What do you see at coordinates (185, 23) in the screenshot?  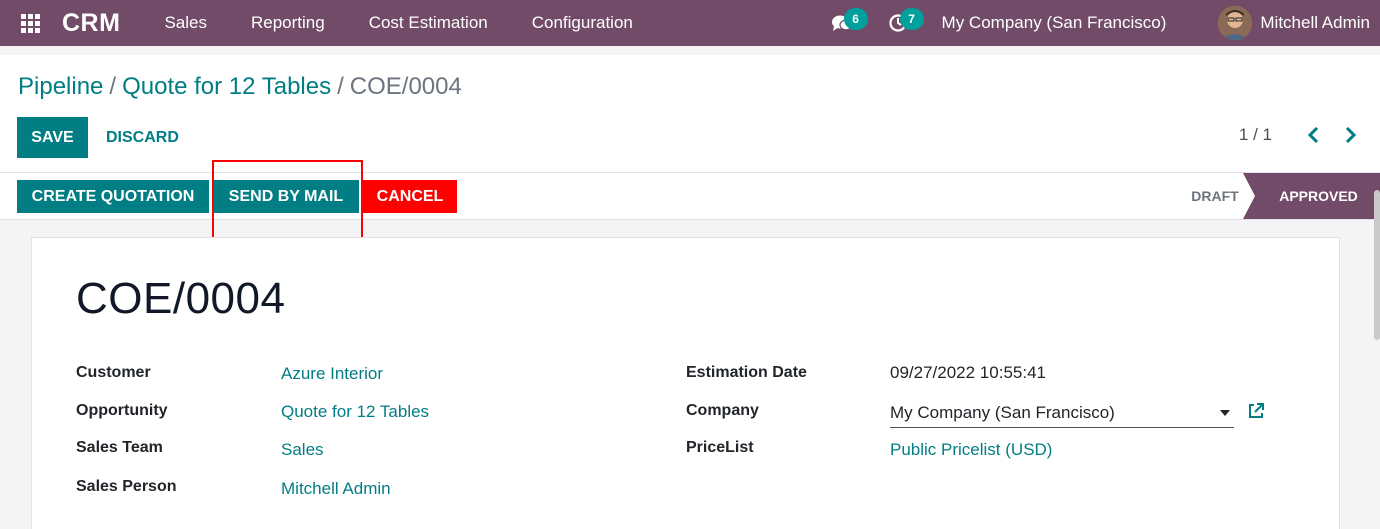 I see `menu-sales: Sales` at bounding box center [185, 23].